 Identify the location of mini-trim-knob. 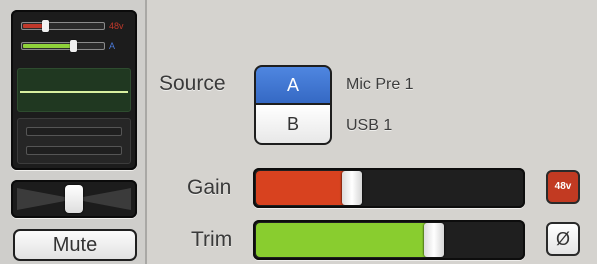
(73, 46).